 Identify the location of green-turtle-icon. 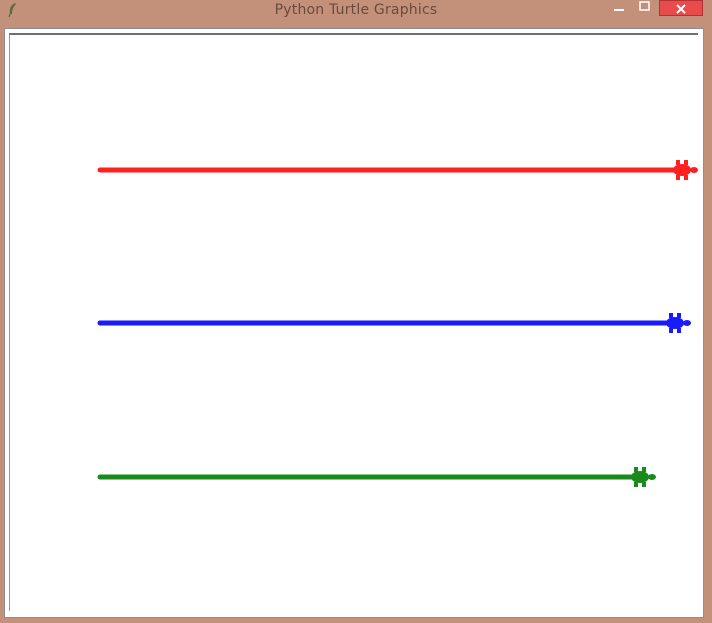
(641, 477).